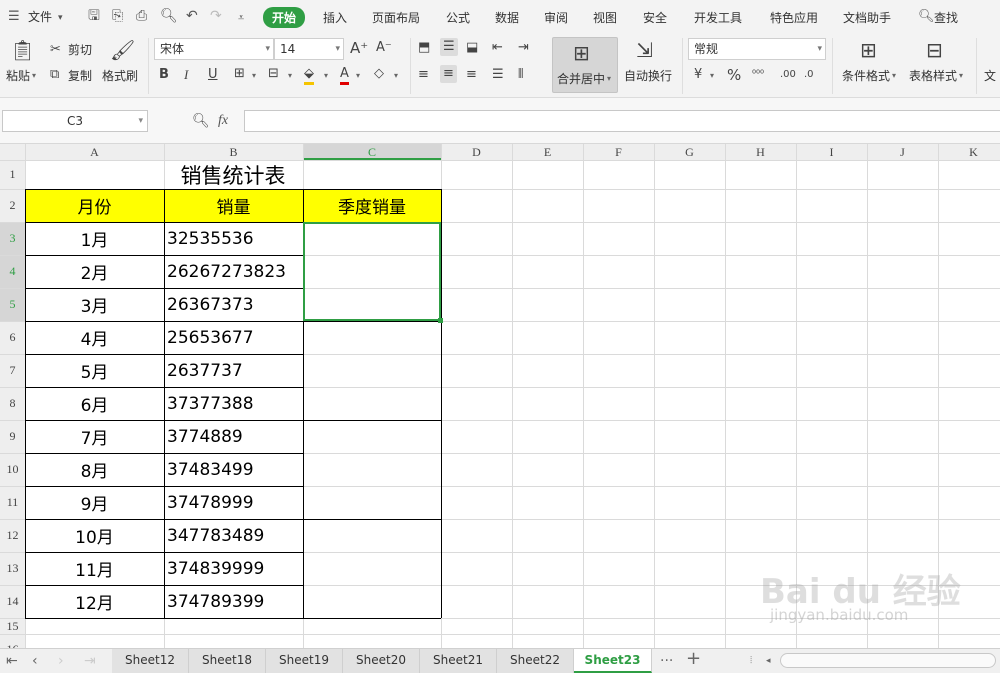  What do you see at coordinates (335, 17) in the screenshot?
I see `tab-insert: 插入` at bounding box center [335, 17].